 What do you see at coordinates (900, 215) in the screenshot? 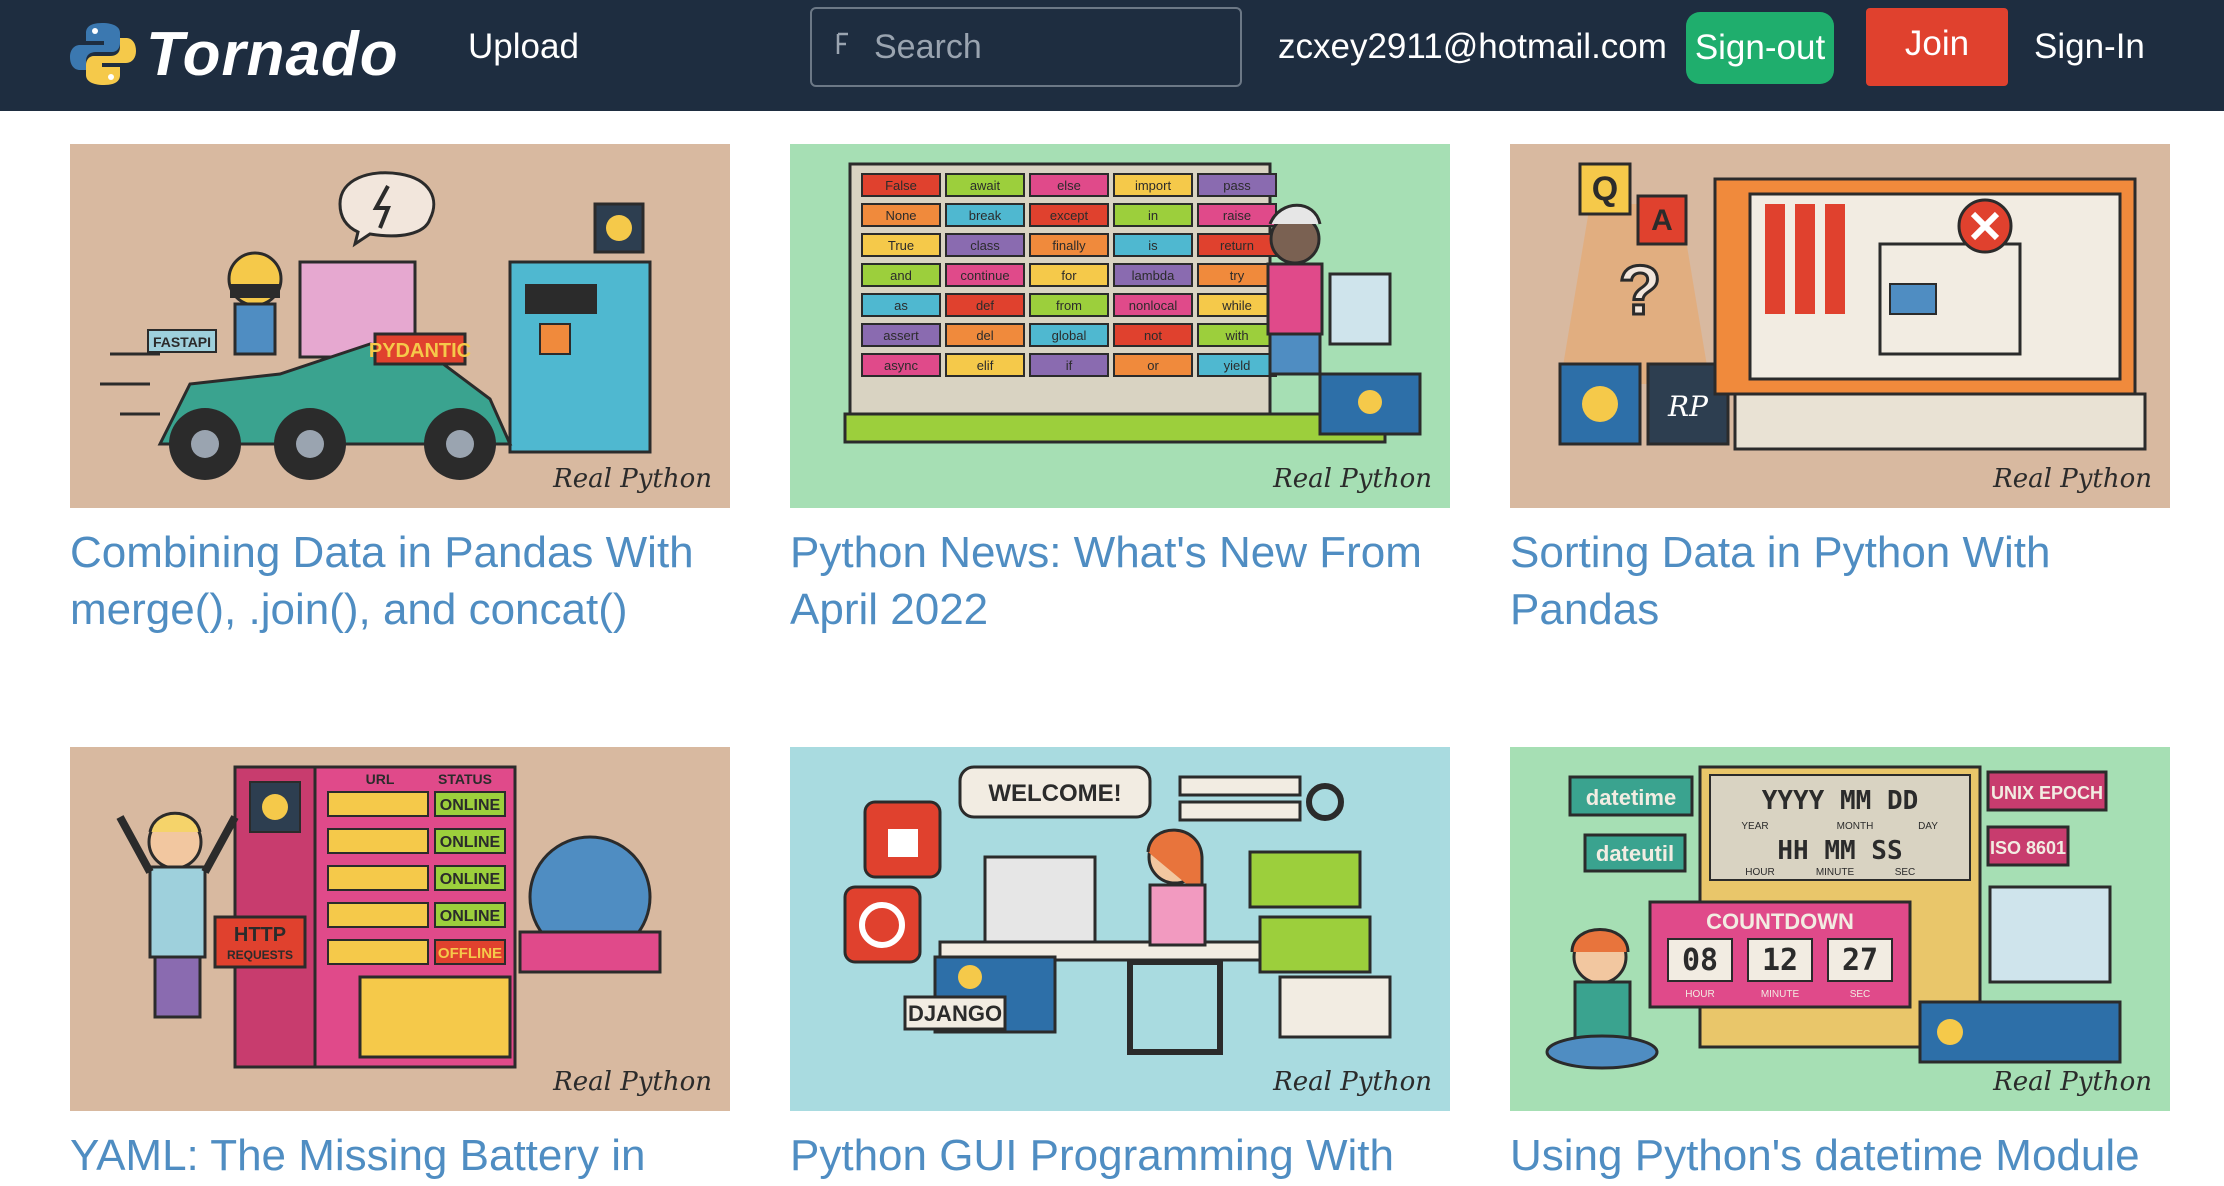
I see `keyword-label: None` at bounding box center [900, 215].